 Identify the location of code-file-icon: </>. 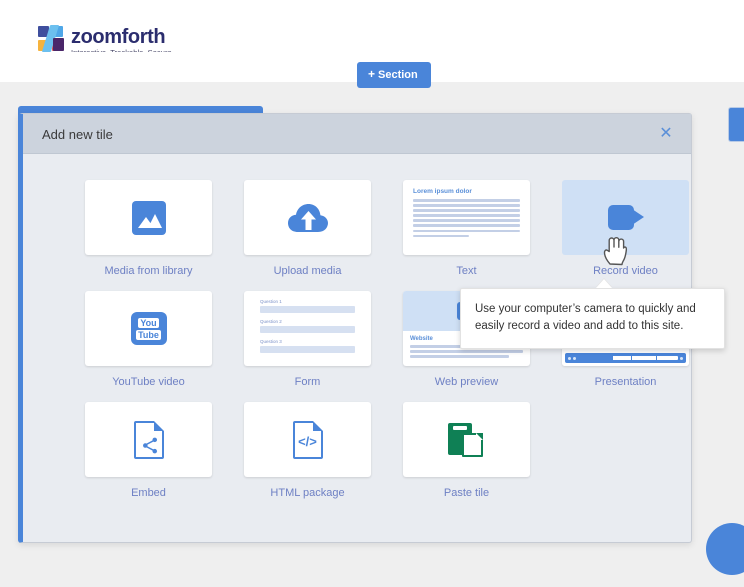
(307, 439).